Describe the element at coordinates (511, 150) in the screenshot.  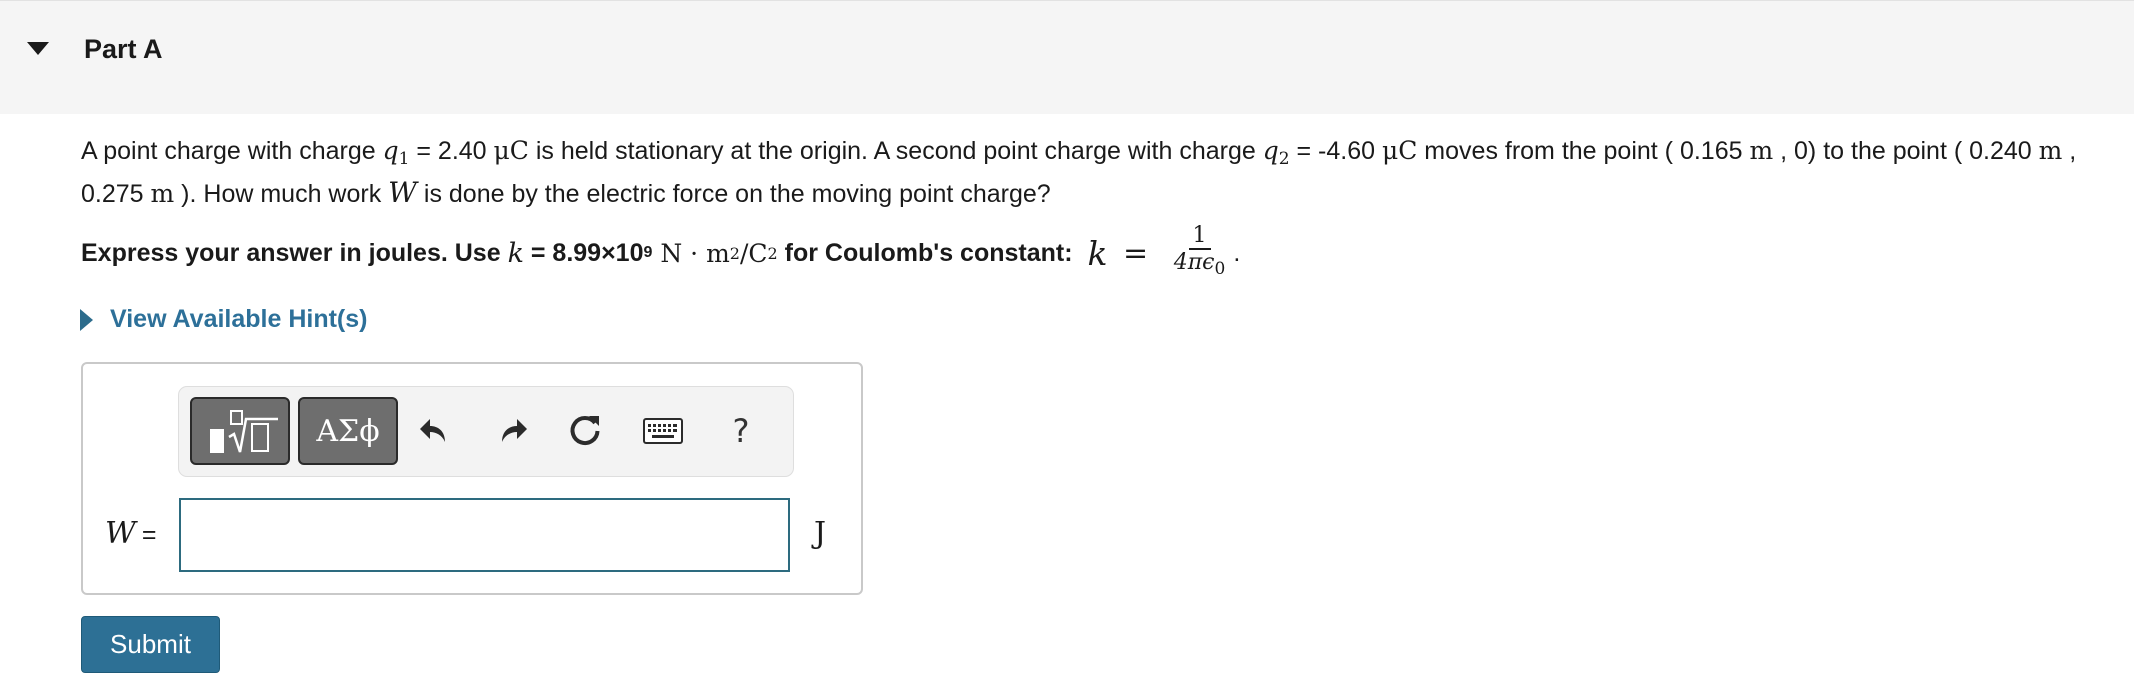
I see `q1-unit: μC` at that location.